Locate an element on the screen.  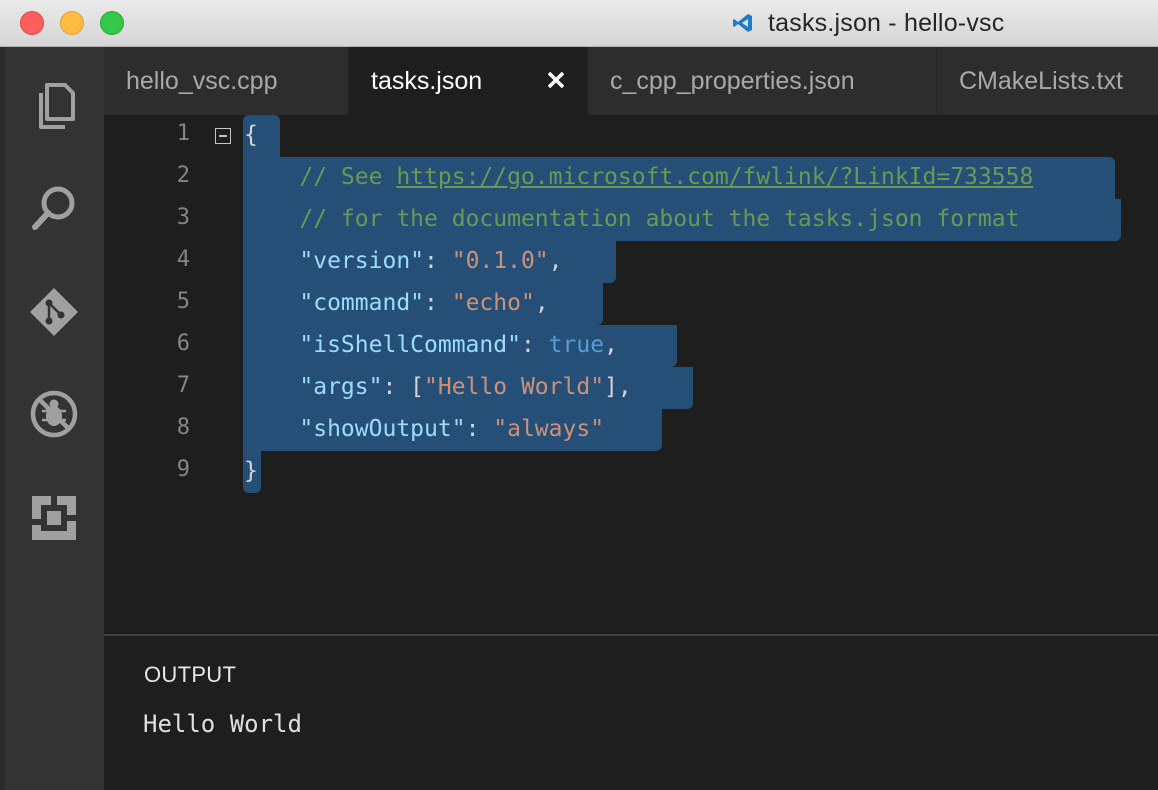
tab-tasks-json: tasks.json is located at coordinates (468, 81).